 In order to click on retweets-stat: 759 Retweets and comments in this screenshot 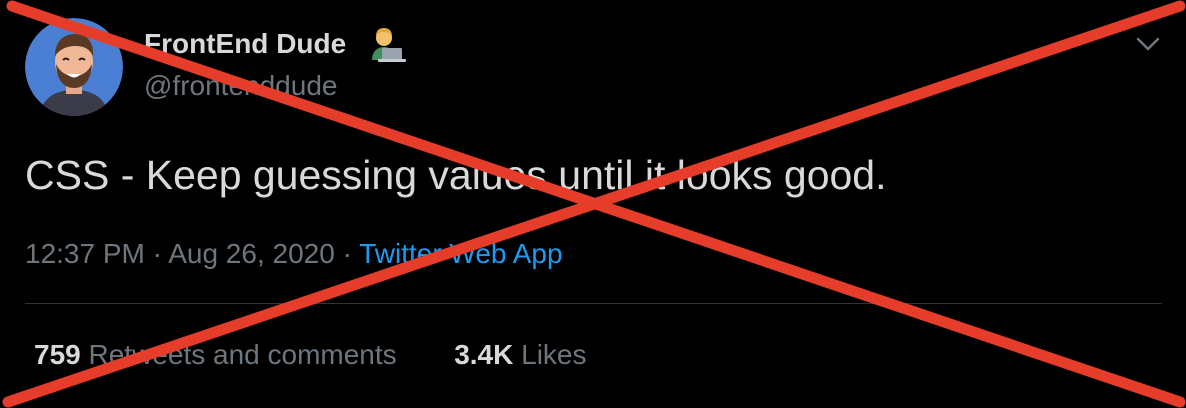, I will do `click(219, 354)`.